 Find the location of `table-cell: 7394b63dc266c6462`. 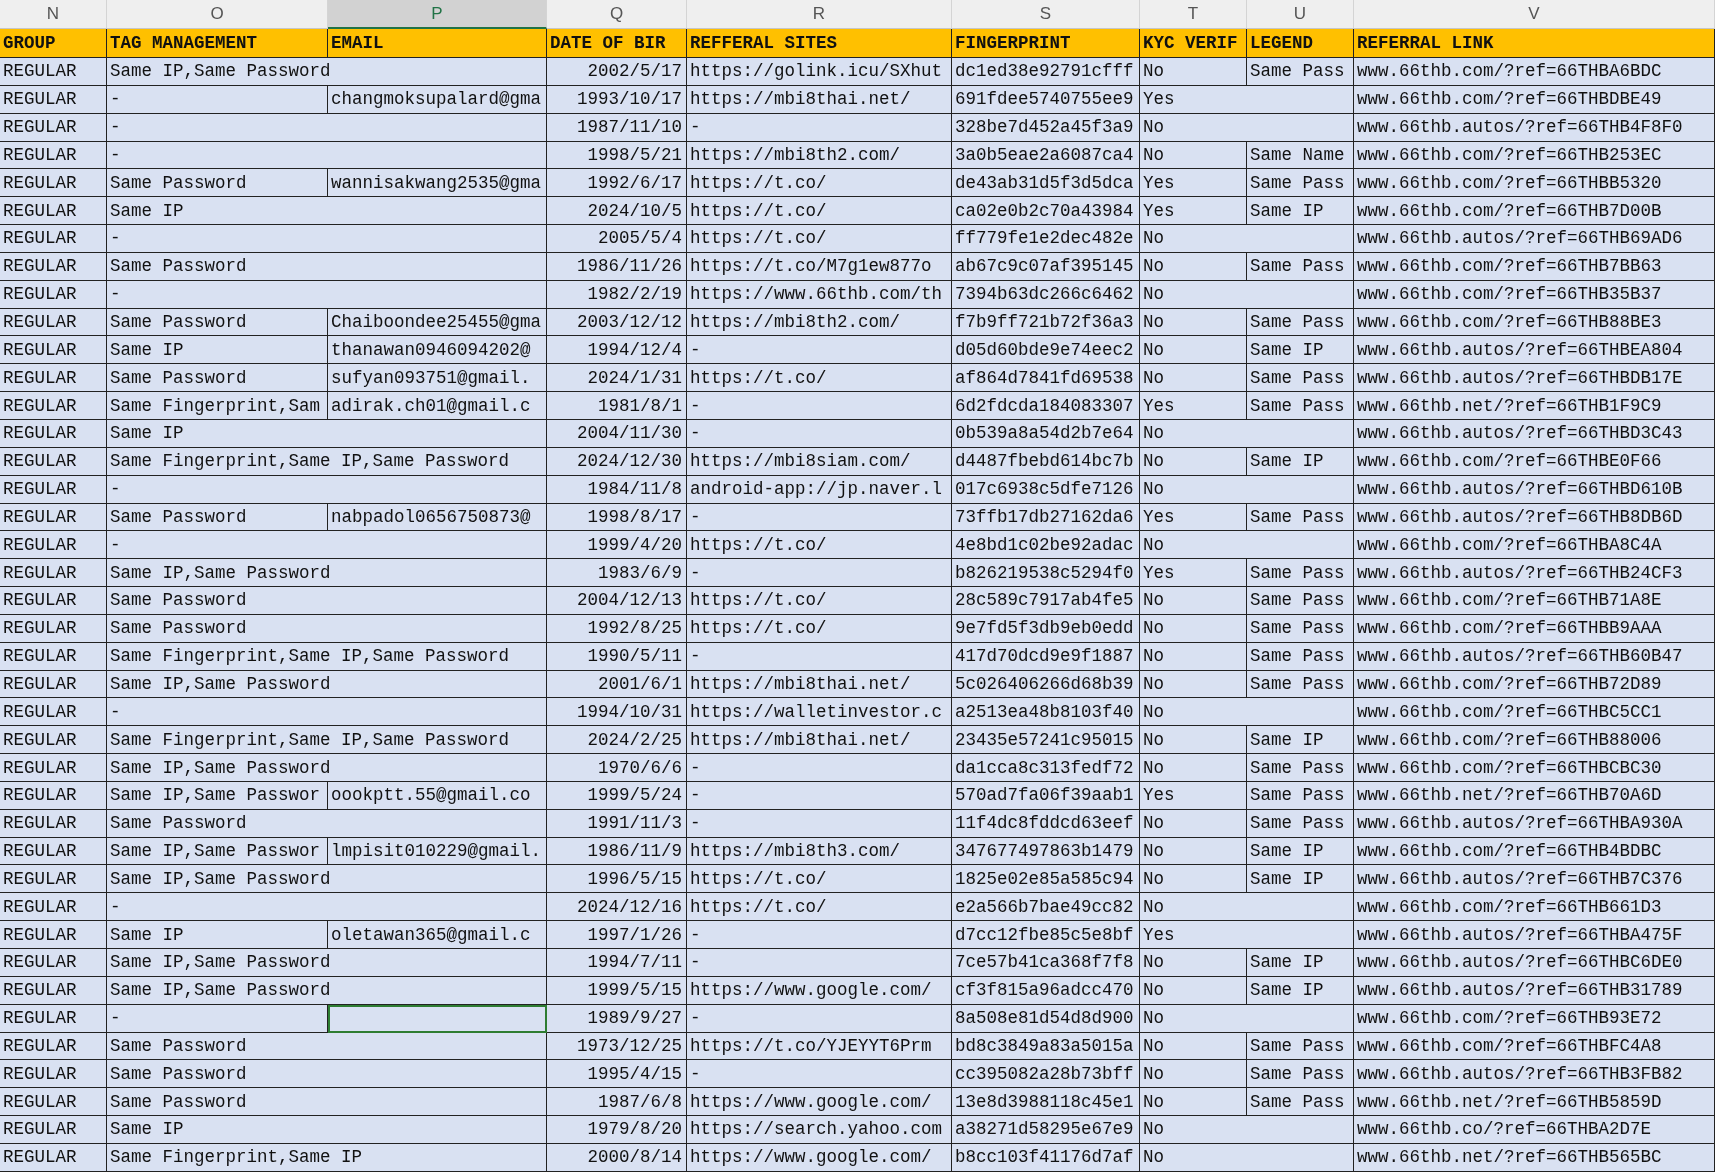

table-cell: 7394b63dc266c6462 is located at coordinates (1046, 294).